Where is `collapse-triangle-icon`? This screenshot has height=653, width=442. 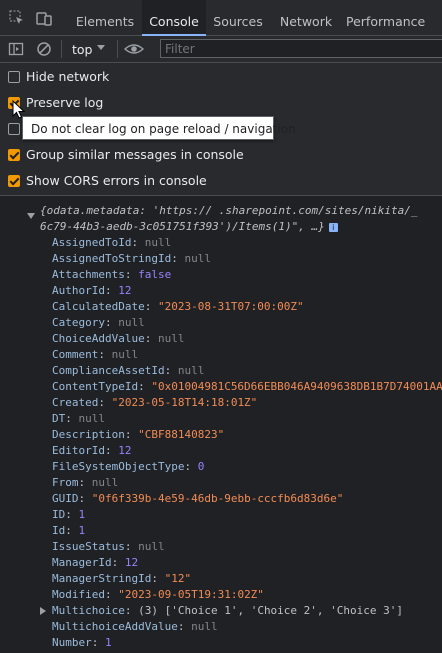
collapse-triangle-icon is located at coordinates (31, 216).